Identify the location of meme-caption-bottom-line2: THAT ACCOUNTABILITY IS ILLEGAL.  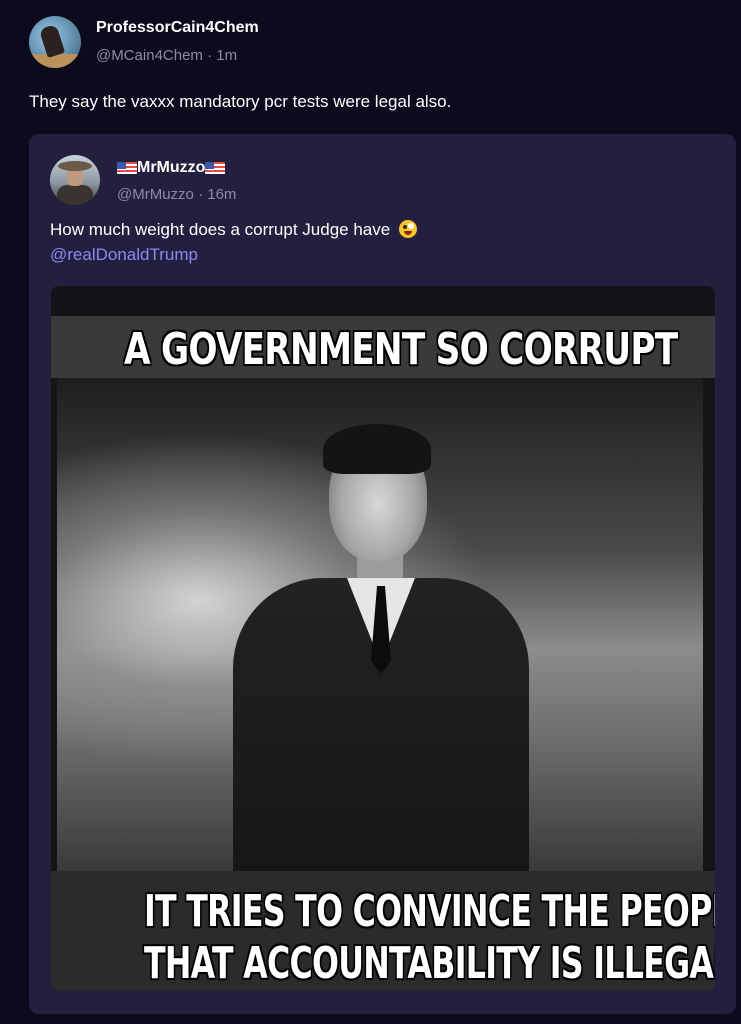
(429, 963).